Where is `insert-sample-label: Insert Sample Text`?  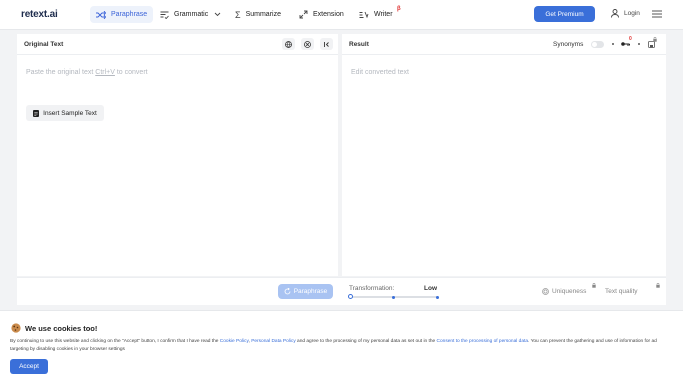 insert-sample-label: Insert Sample Text is located at coordinates (70, 113).